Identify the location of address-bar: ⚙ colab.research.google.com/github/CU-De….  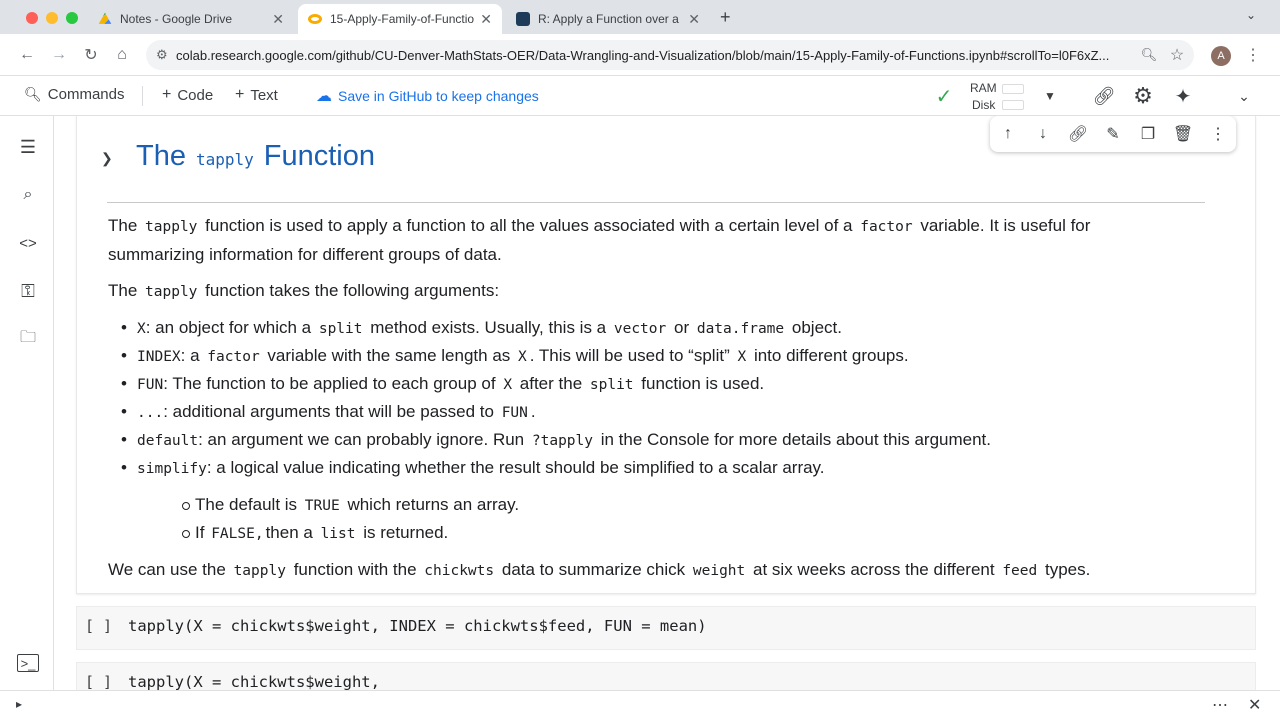
(670, 55).